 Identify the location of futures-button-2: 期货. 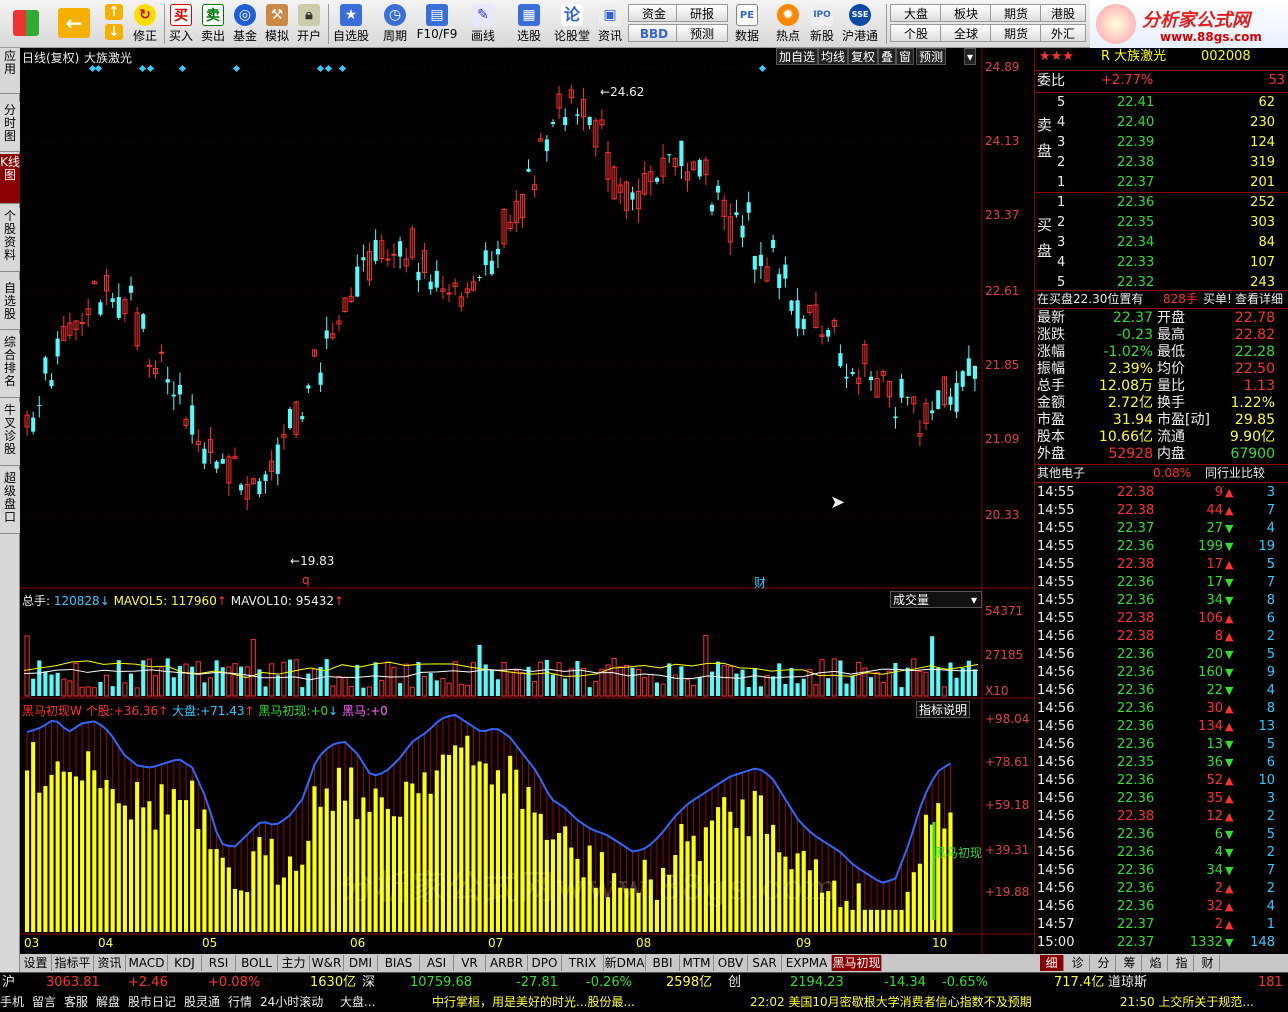
(1016, 33).